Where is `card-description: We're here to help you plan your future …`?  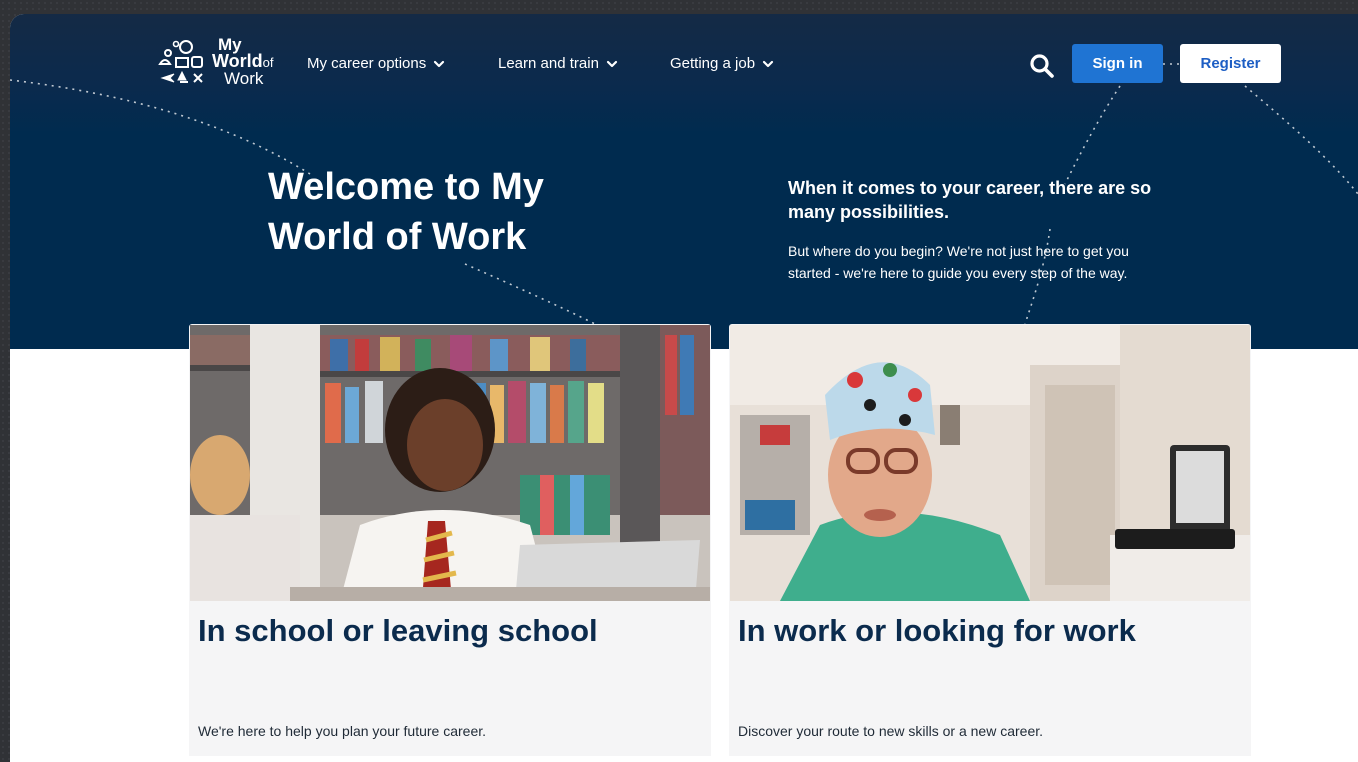
card-description: We're here to help you plan your future … is located at coordinates (342, 731).